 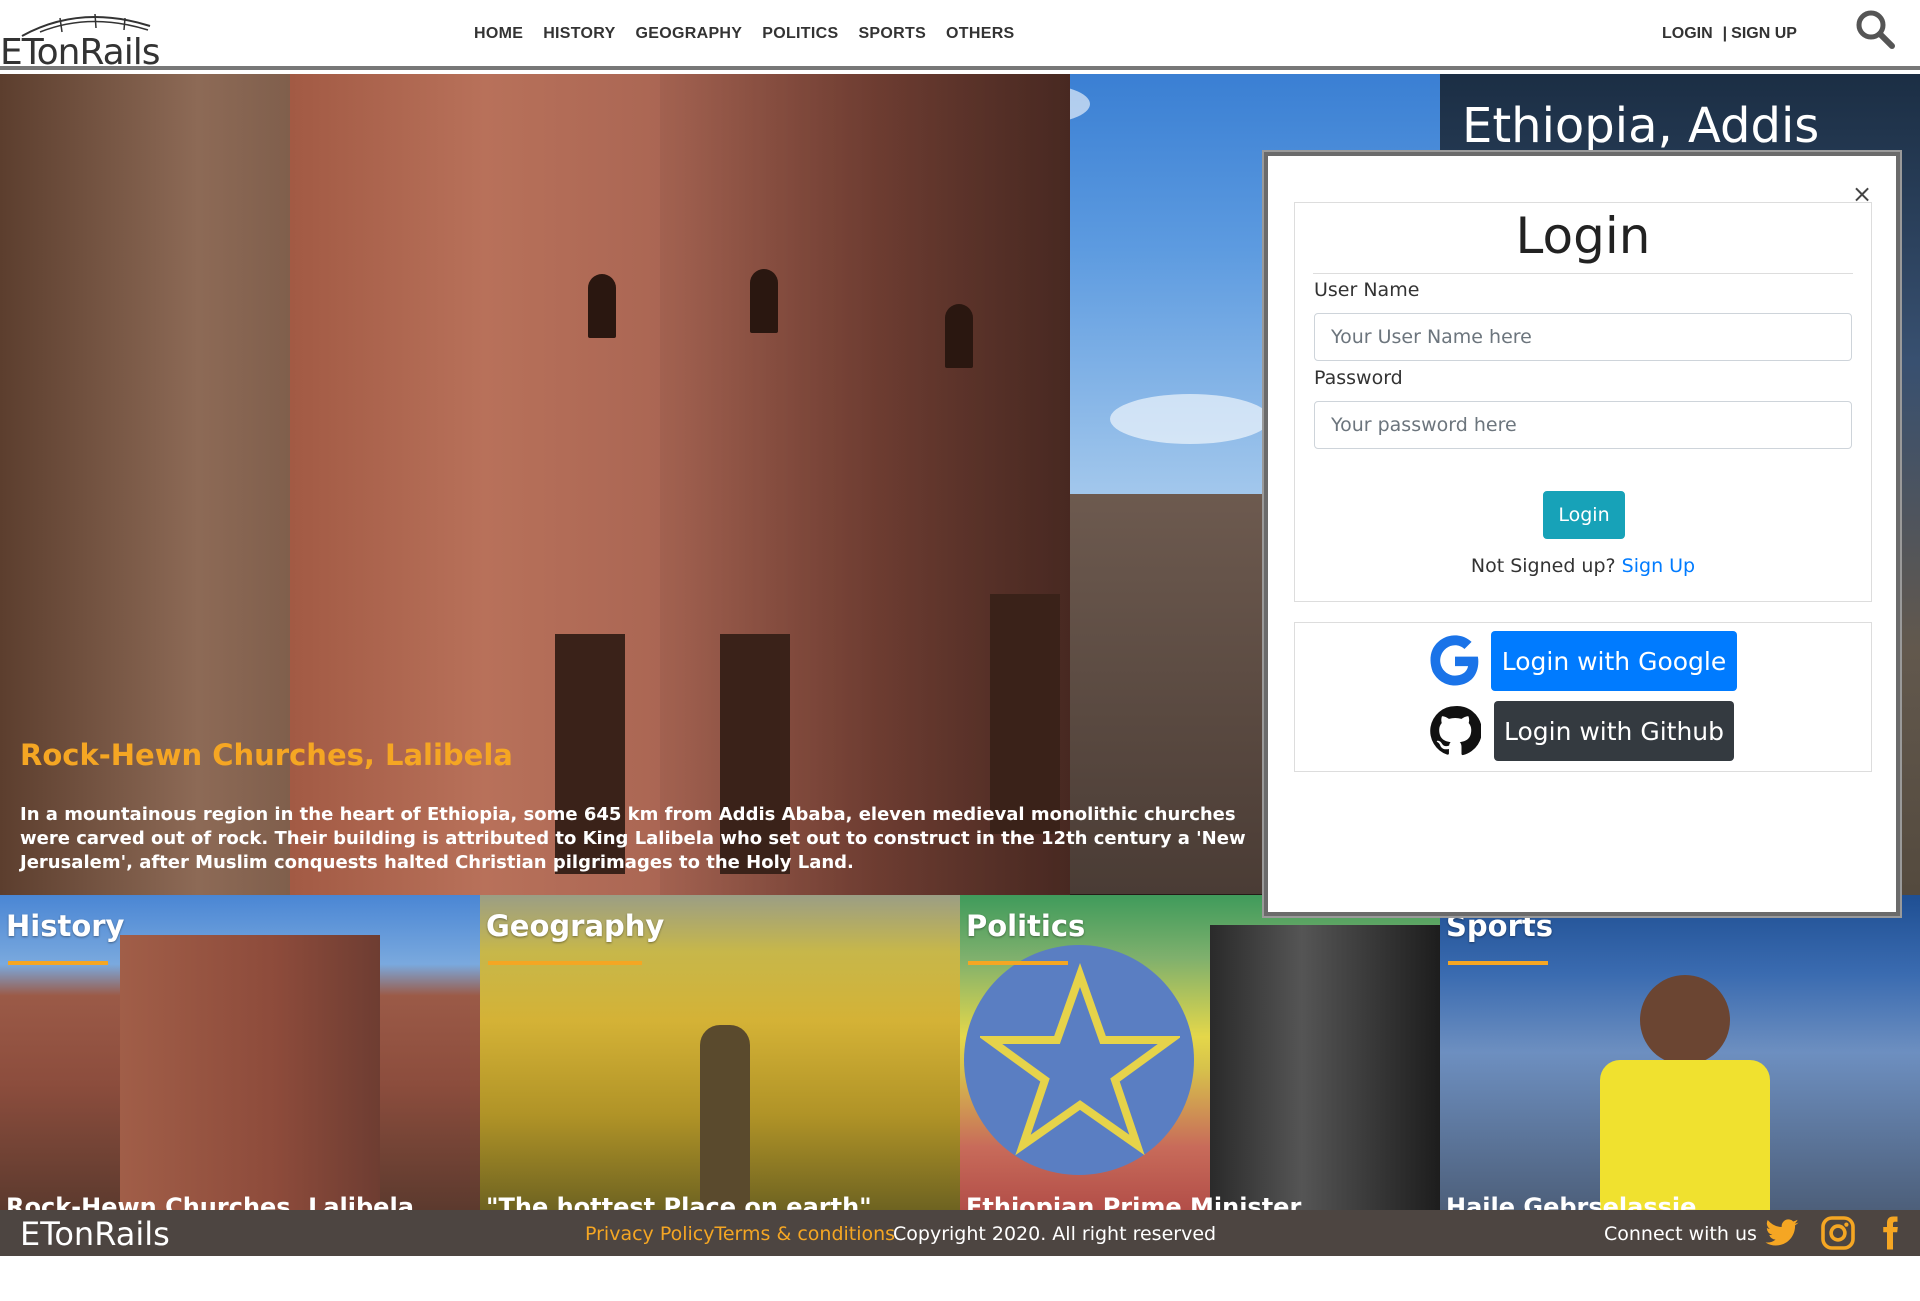 I want to click on tile-politics: Politics Ethiopian Prime Minister, so click(x=1200, y=1052).